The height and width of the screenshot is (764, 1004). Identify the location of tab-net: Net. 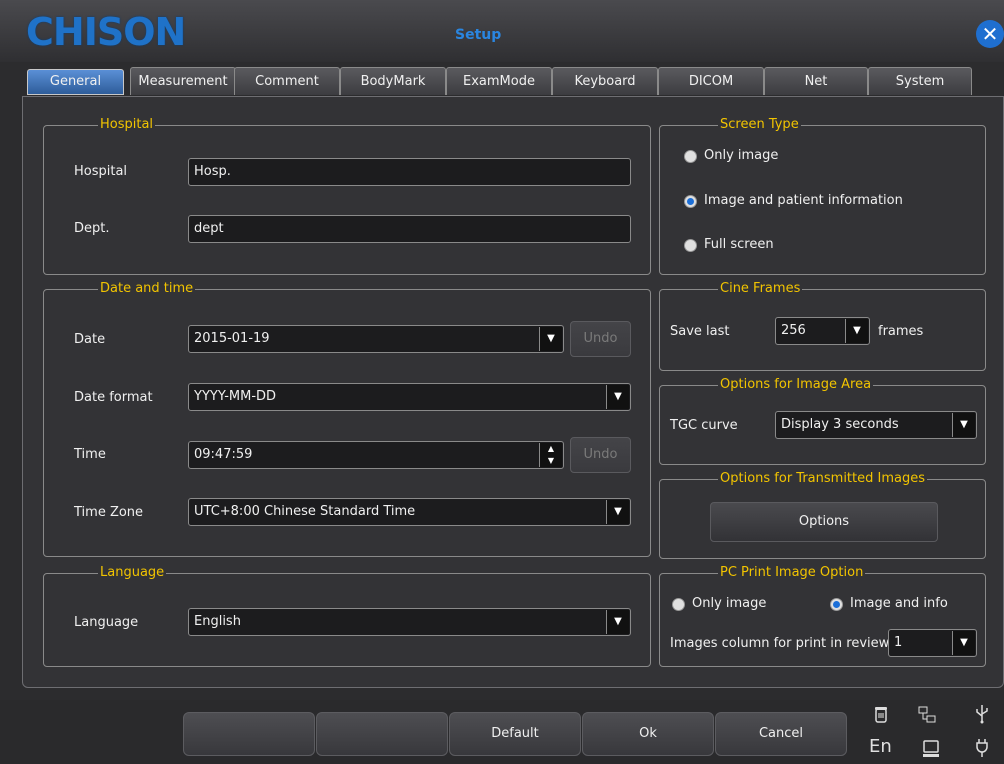
(816, 81).